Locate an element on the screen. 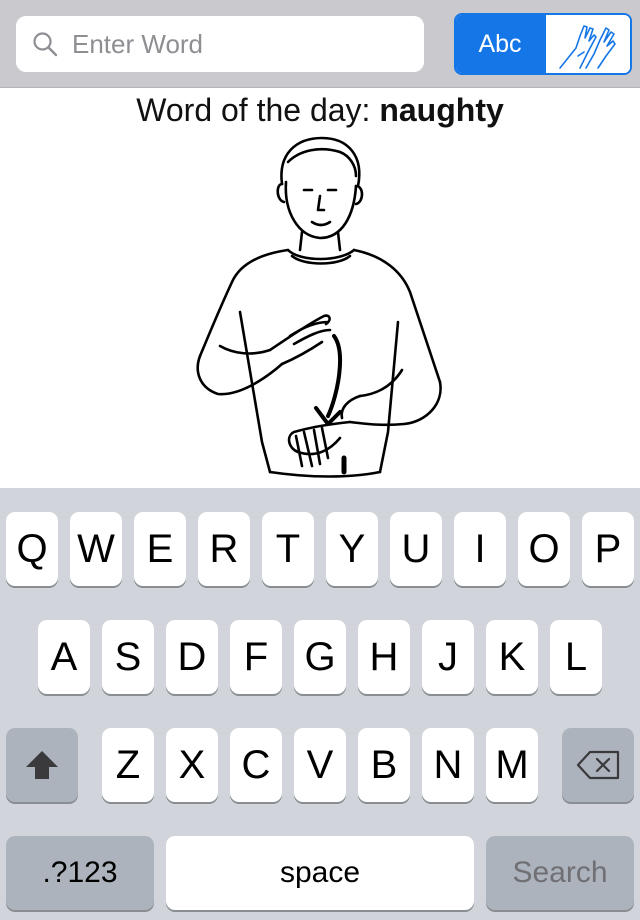 This screenshot has width=640, height=920. key-label: W is located at coordinates (96, 548).